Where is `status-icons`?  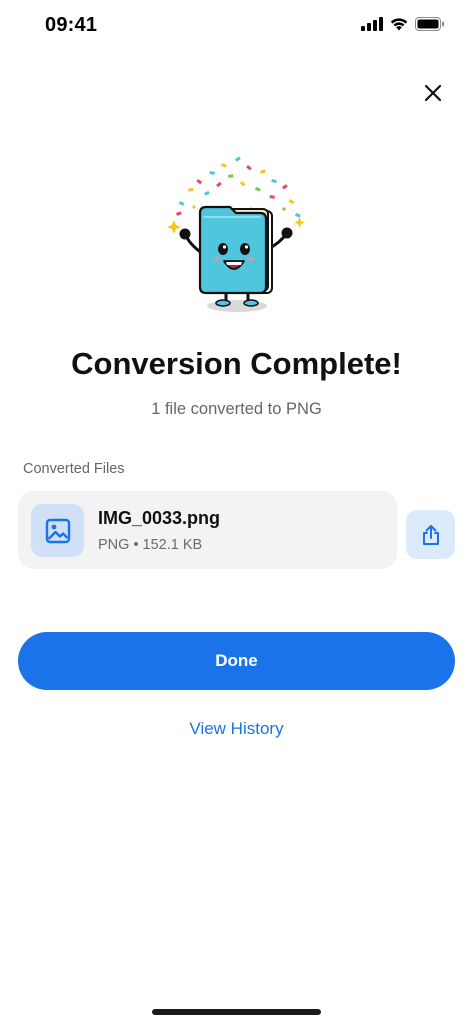
status-icons is located at coordinates (403, 24).